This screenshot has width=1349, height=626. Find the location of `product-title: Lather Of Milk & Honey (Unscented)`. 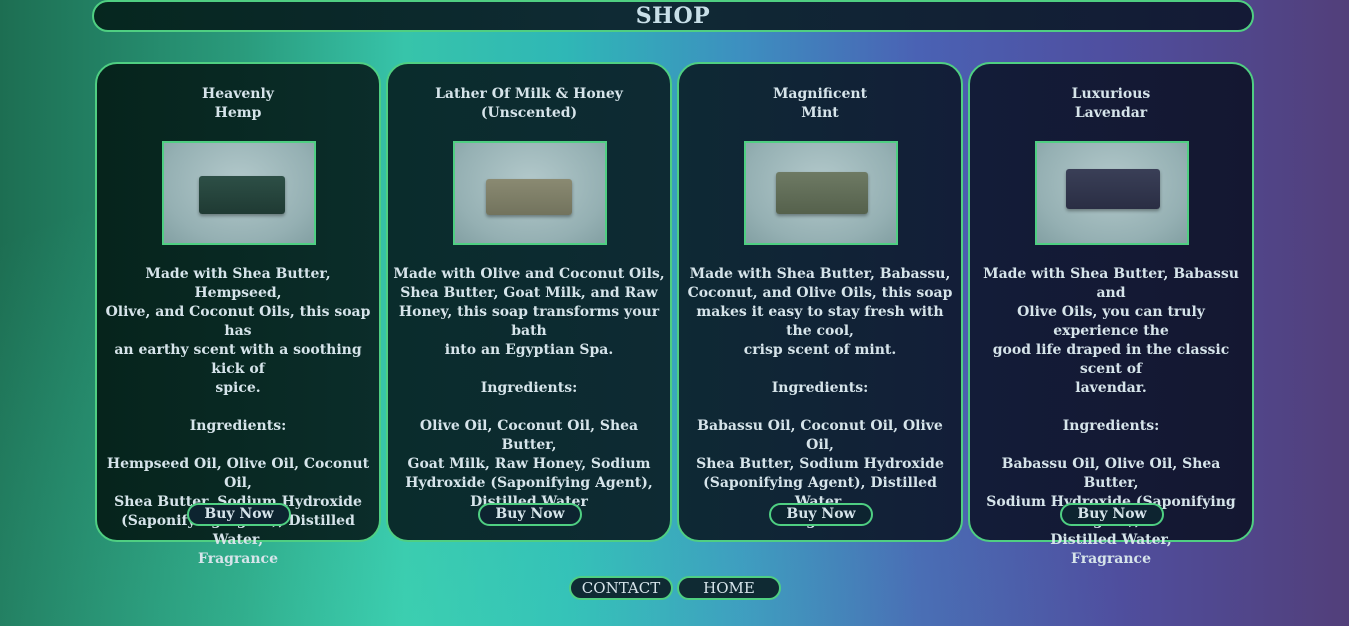

product-title: Lather Of Milk & Honey (Unscented) is located at coordinates (529, 103).